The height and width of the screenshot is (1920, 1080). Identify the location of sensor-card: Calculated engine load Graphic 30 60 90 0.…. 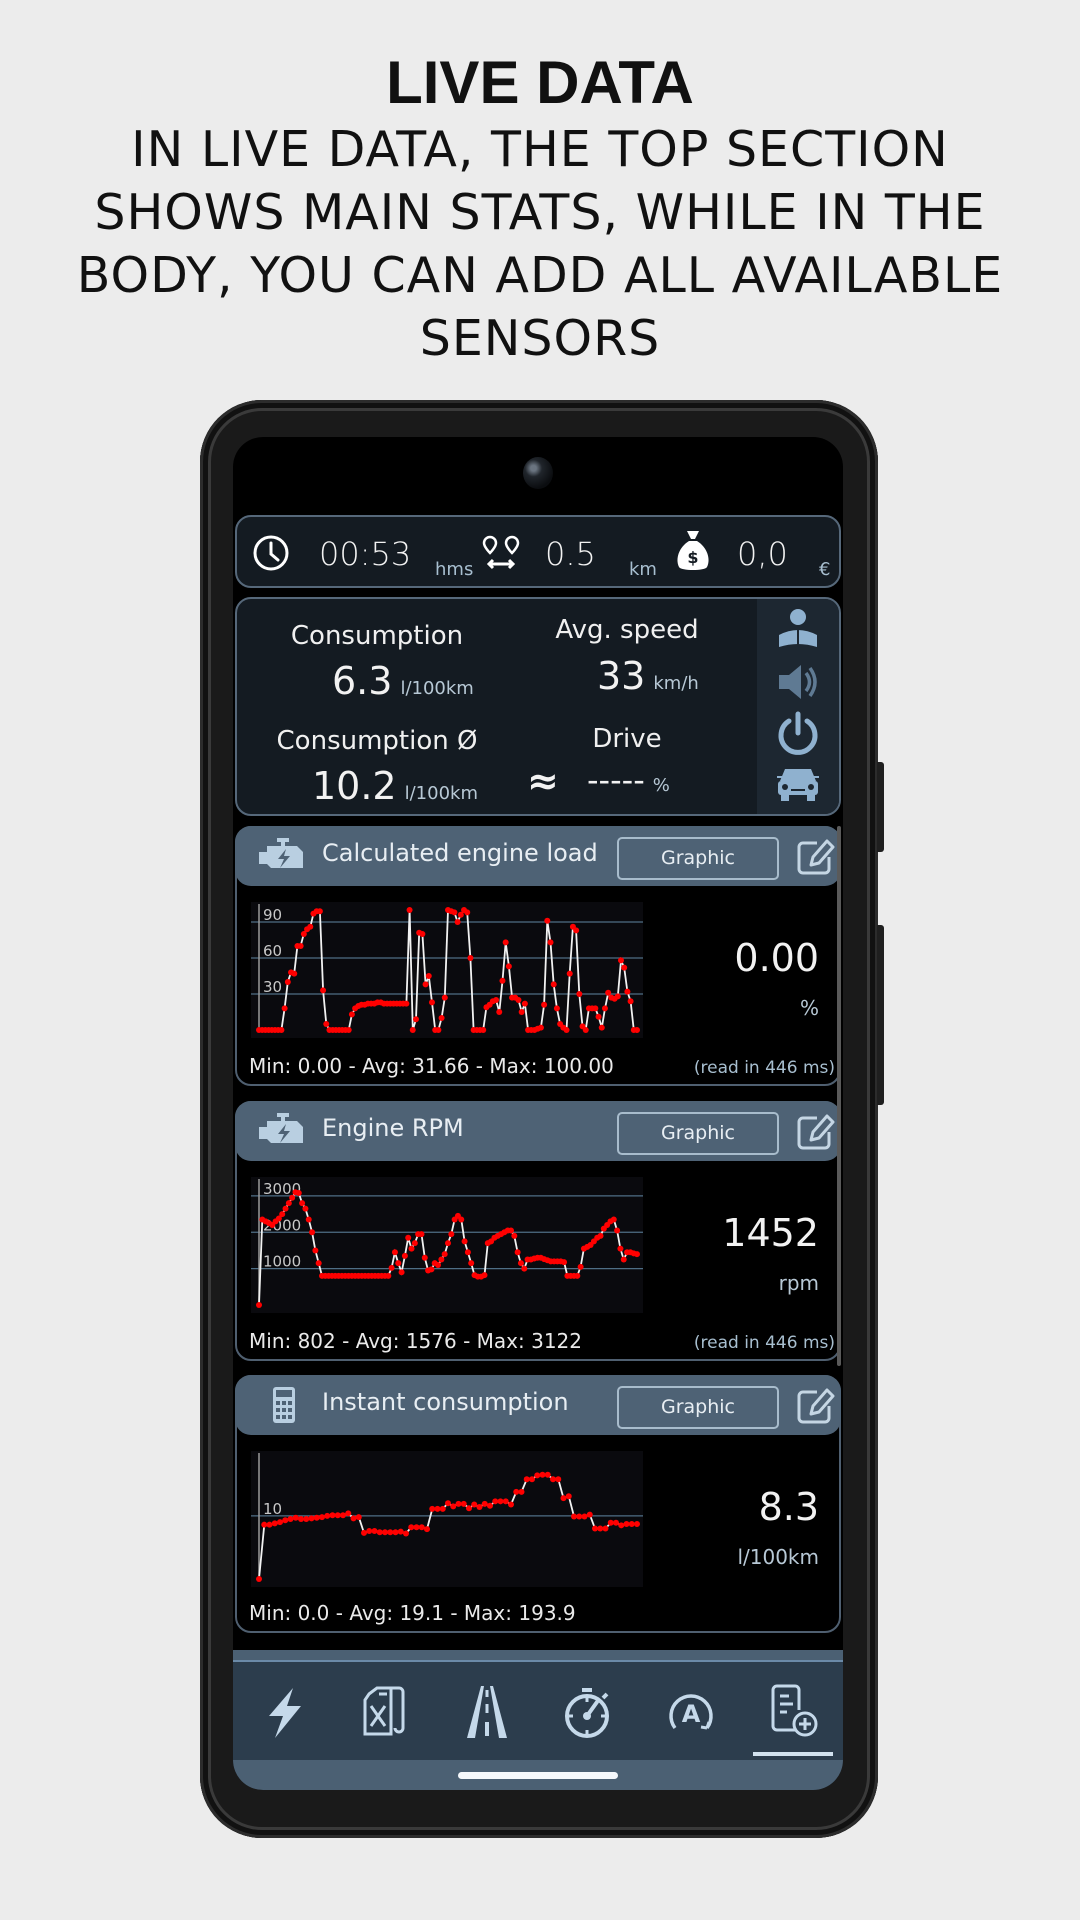
(538, 956).